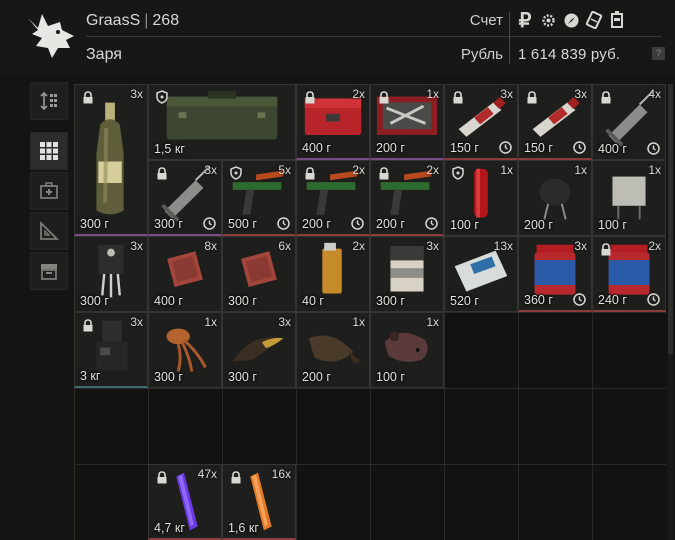  Describe the element at coordinates (333, 198) in the screenshot. I see `item-dart-gun-2: 2x 200 г` at that location.